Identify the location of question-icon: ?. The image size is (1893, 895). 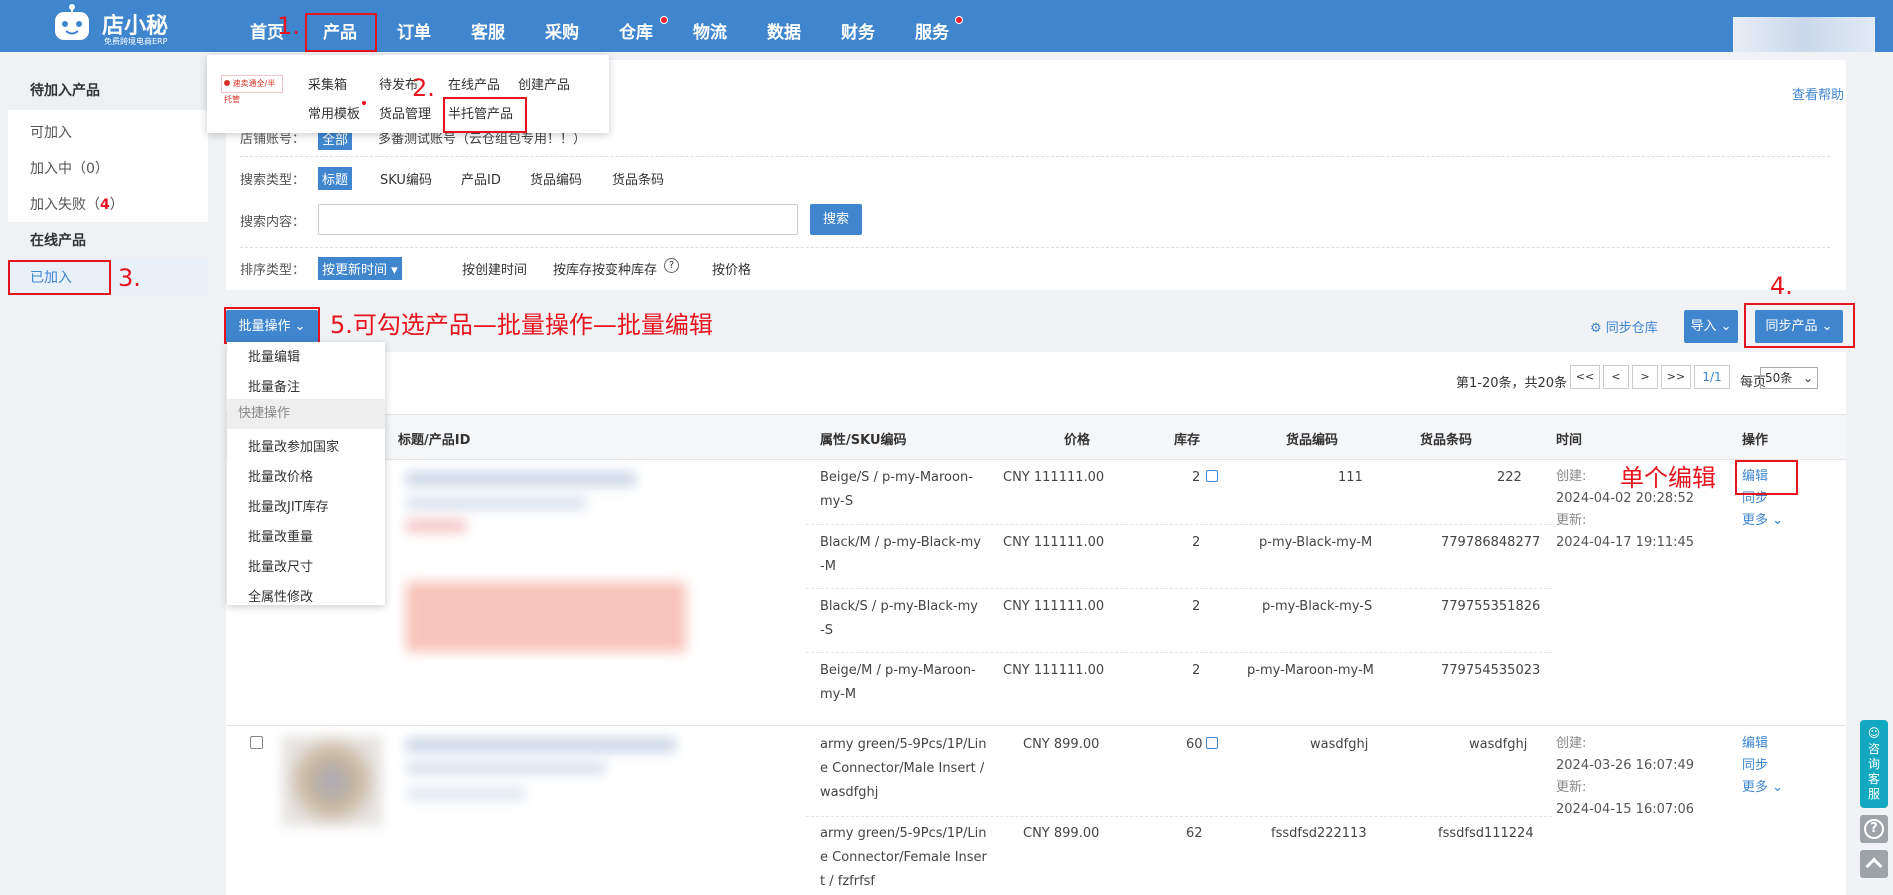
(671, 265).